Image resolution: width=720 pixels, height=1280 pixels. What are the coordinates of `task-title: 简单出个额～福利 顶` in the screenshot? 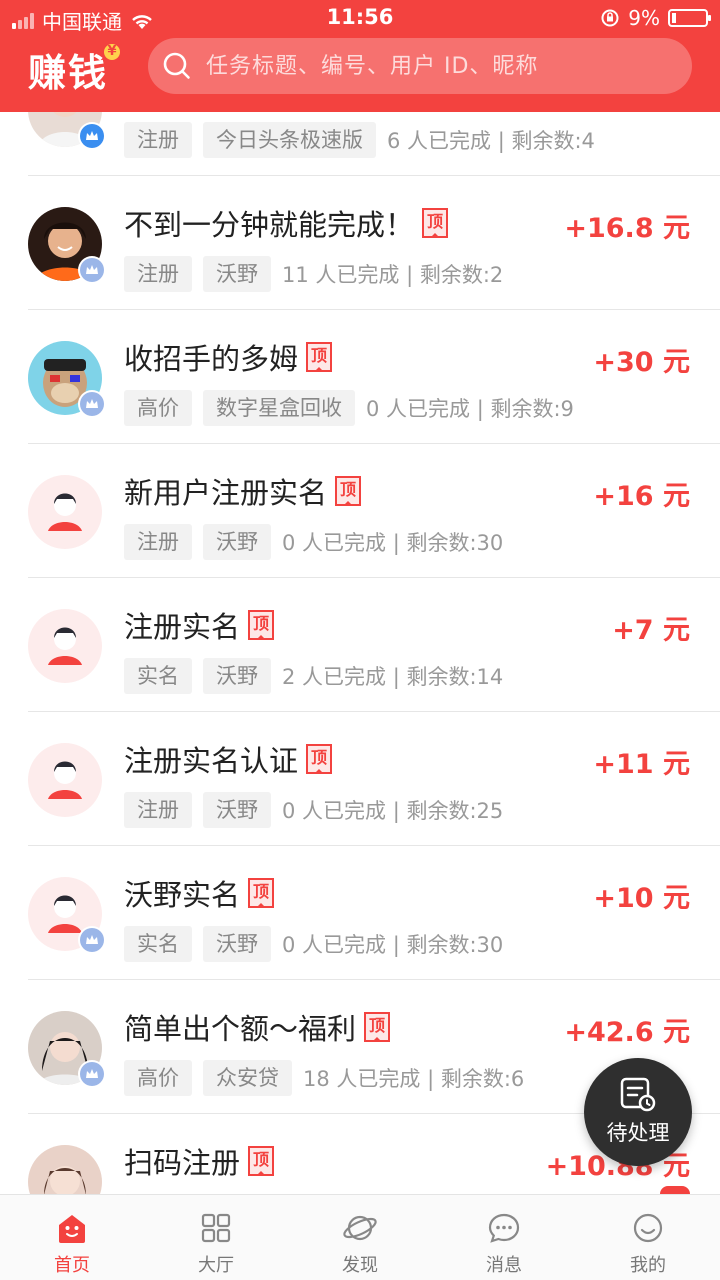 It's located at (257, 1027).